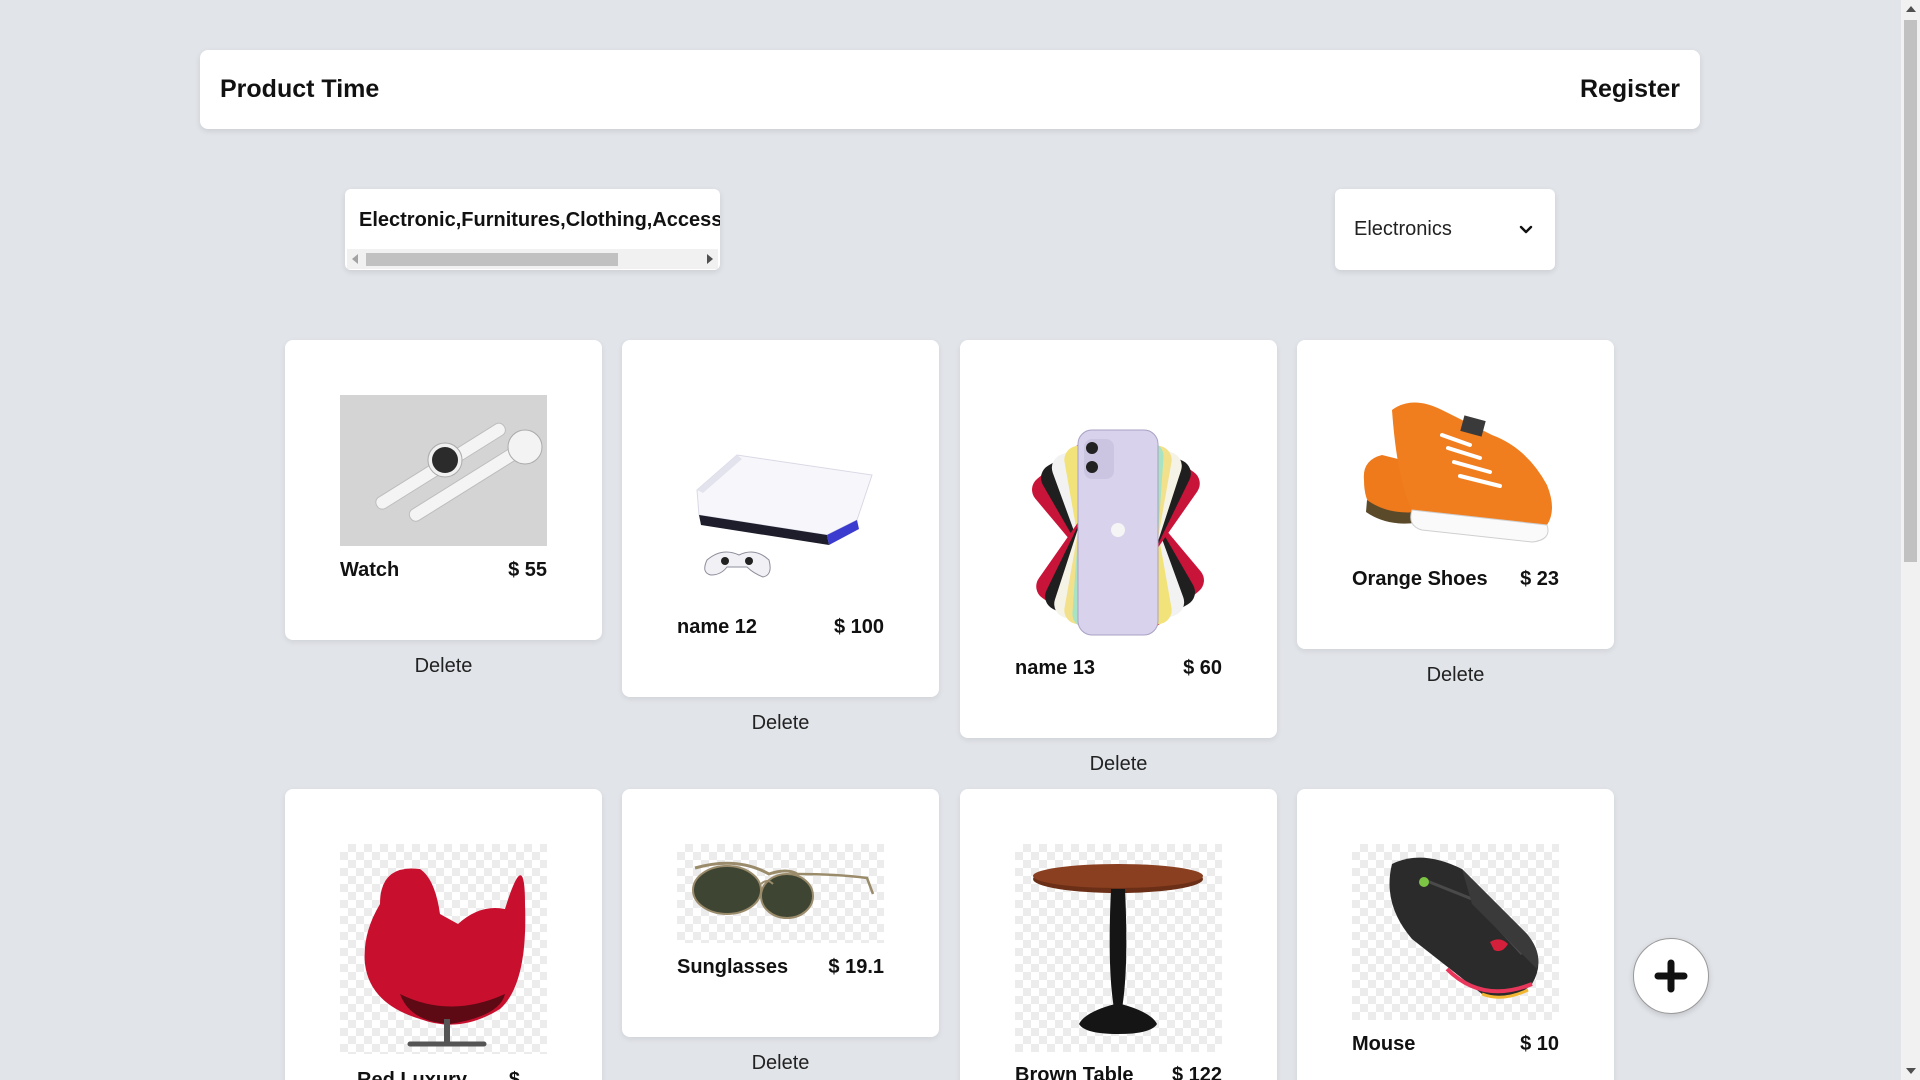  I want to click on product-name: Sunglasses, so click(733, 967).